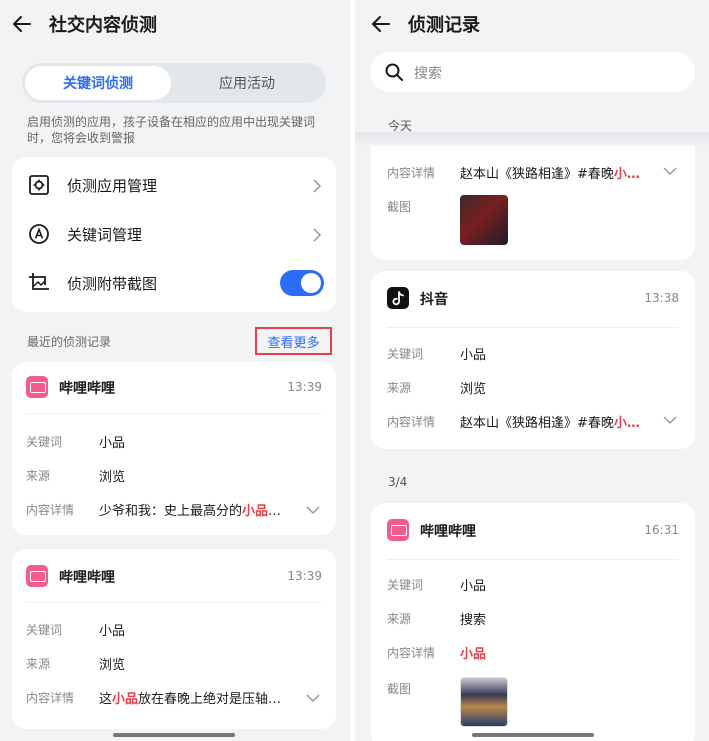  What do you see at coordinates (174, 186) in the screenshot?
I see `setting-row-app-manage: 侦测应用管理` at bounding box center [174, 186].